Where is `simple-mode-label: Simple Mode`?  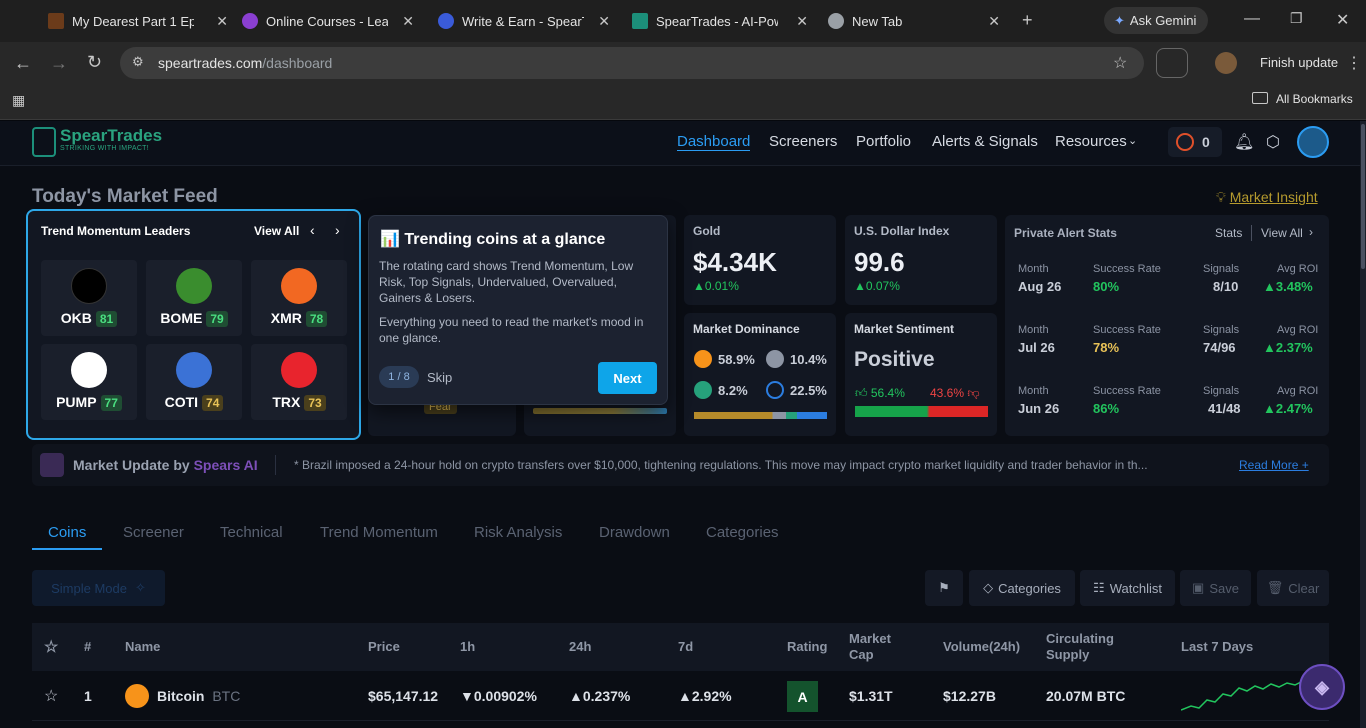 simple-mode-label: Simple Mode is located at coordinates (89, 588).